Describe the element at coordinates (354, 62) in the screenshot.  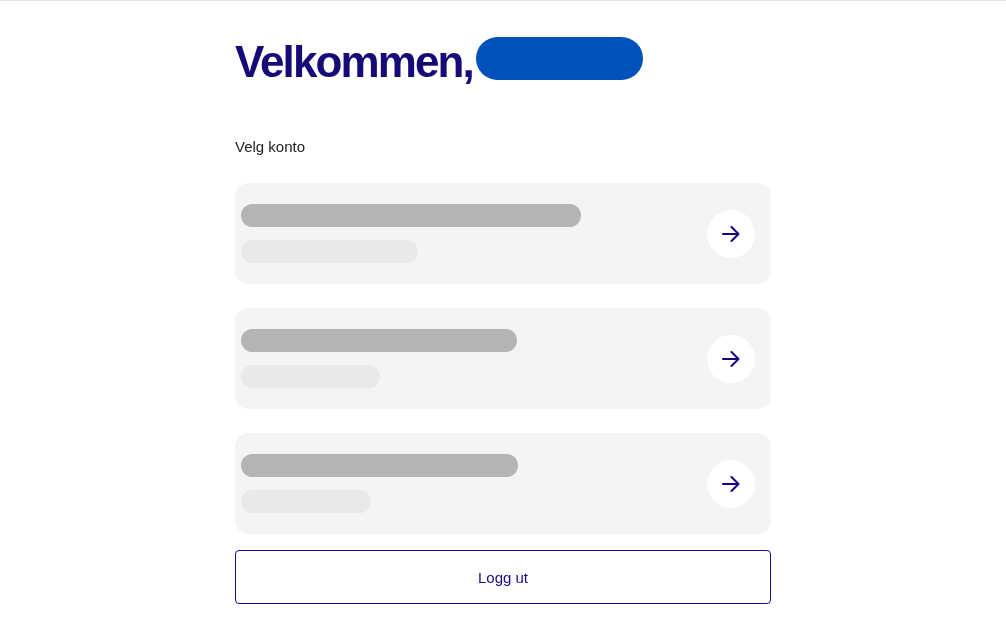
I see `greeting-heading: Velkommen,` at that location.